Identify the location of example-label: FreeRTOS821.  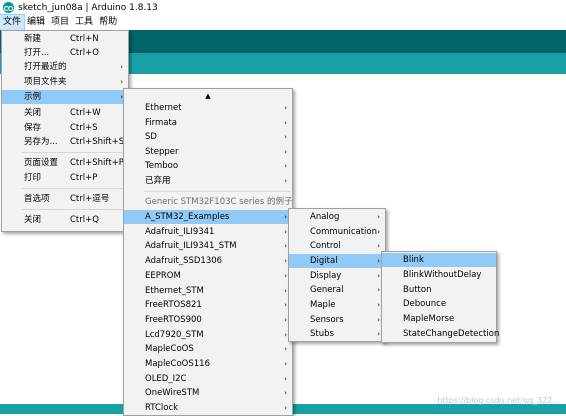
(173, 305).